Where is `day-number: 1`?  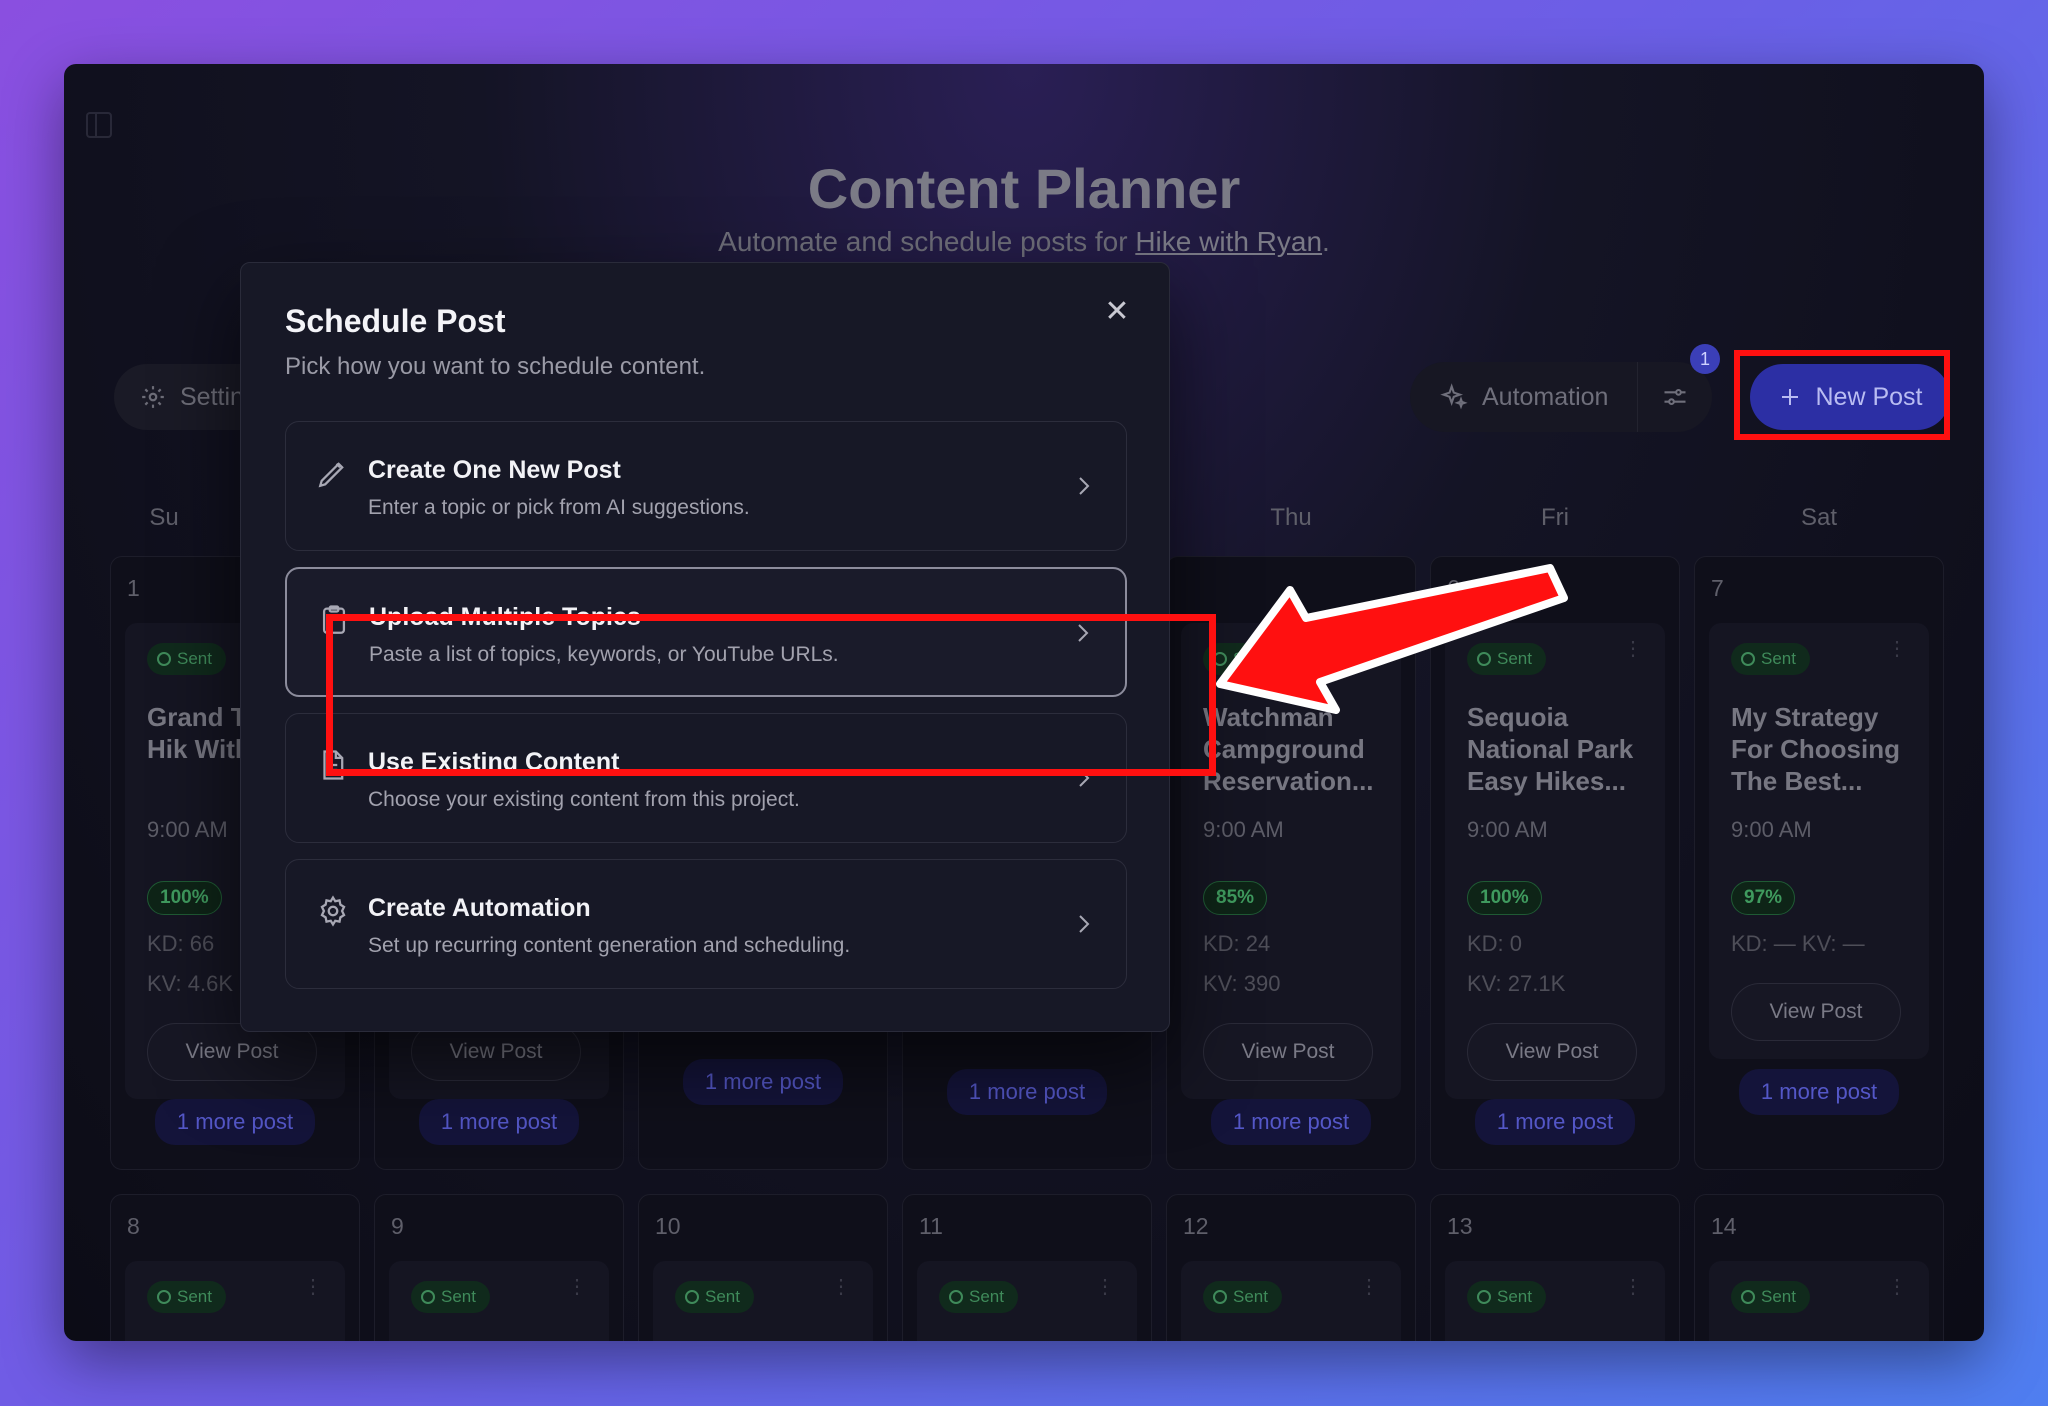
day-number: 1 is located at coordinates (133, 588).